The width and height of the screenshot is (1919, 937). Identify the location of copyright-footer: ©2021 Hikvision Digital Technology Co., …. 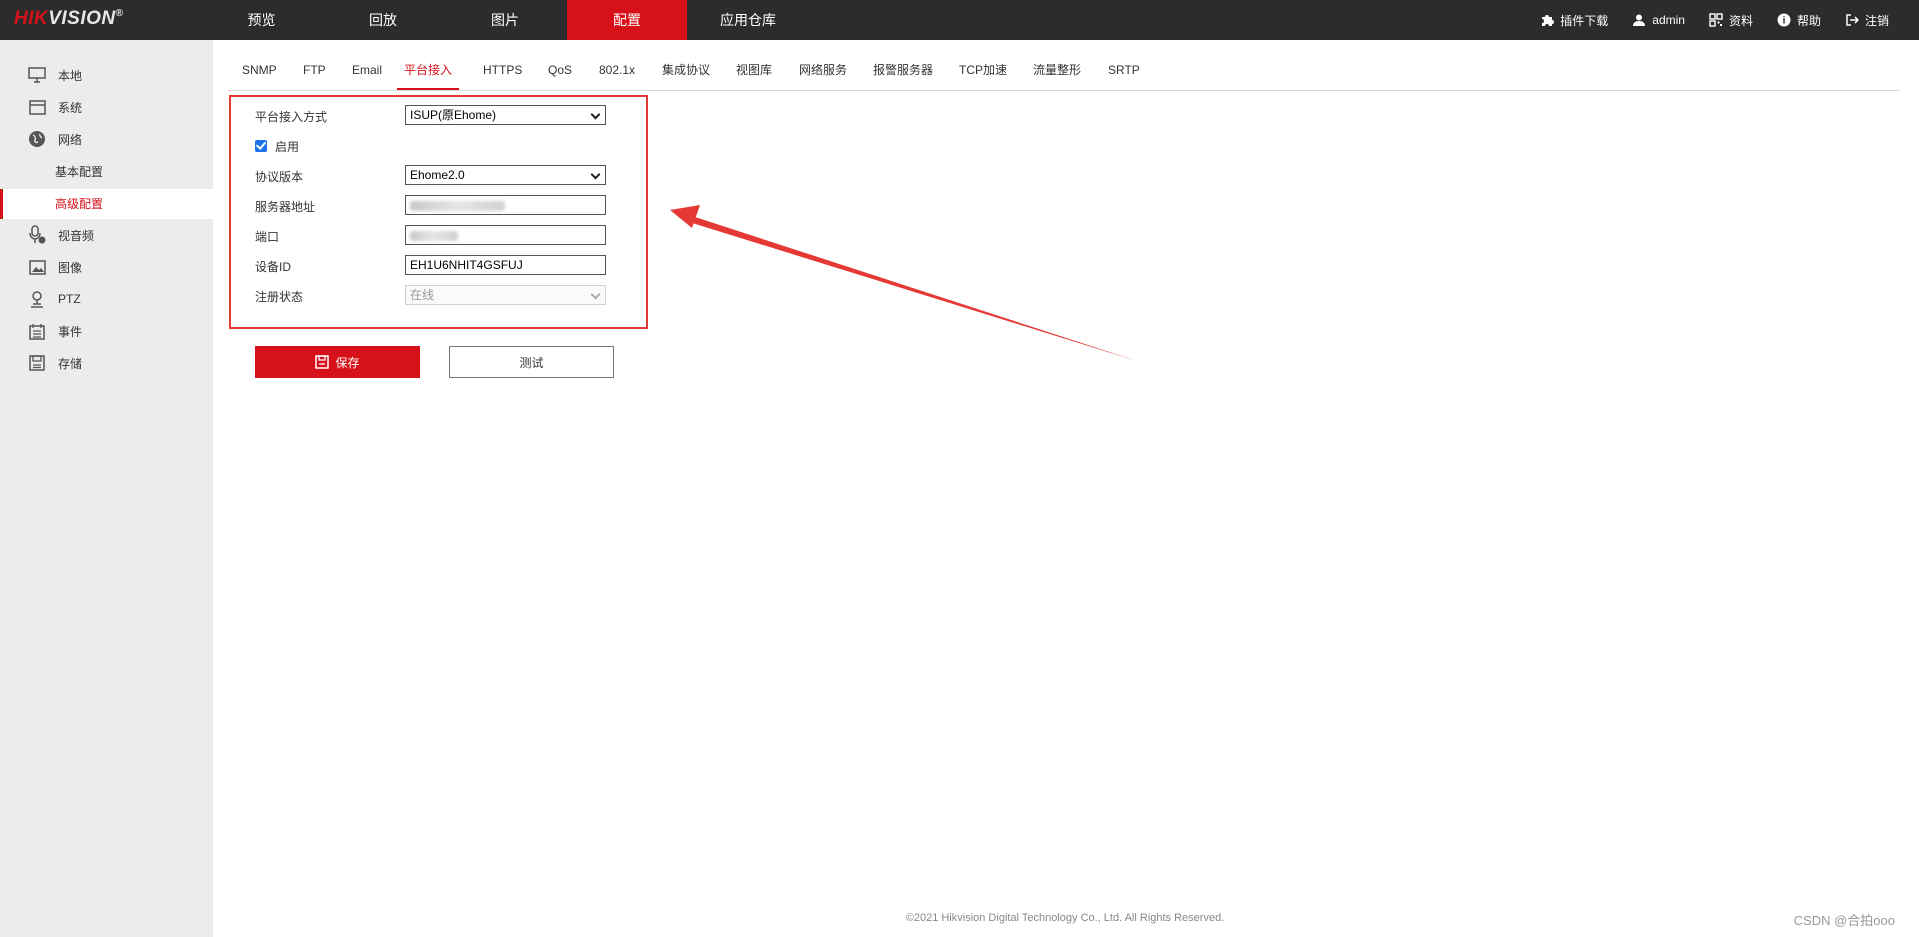
(1065, 918).